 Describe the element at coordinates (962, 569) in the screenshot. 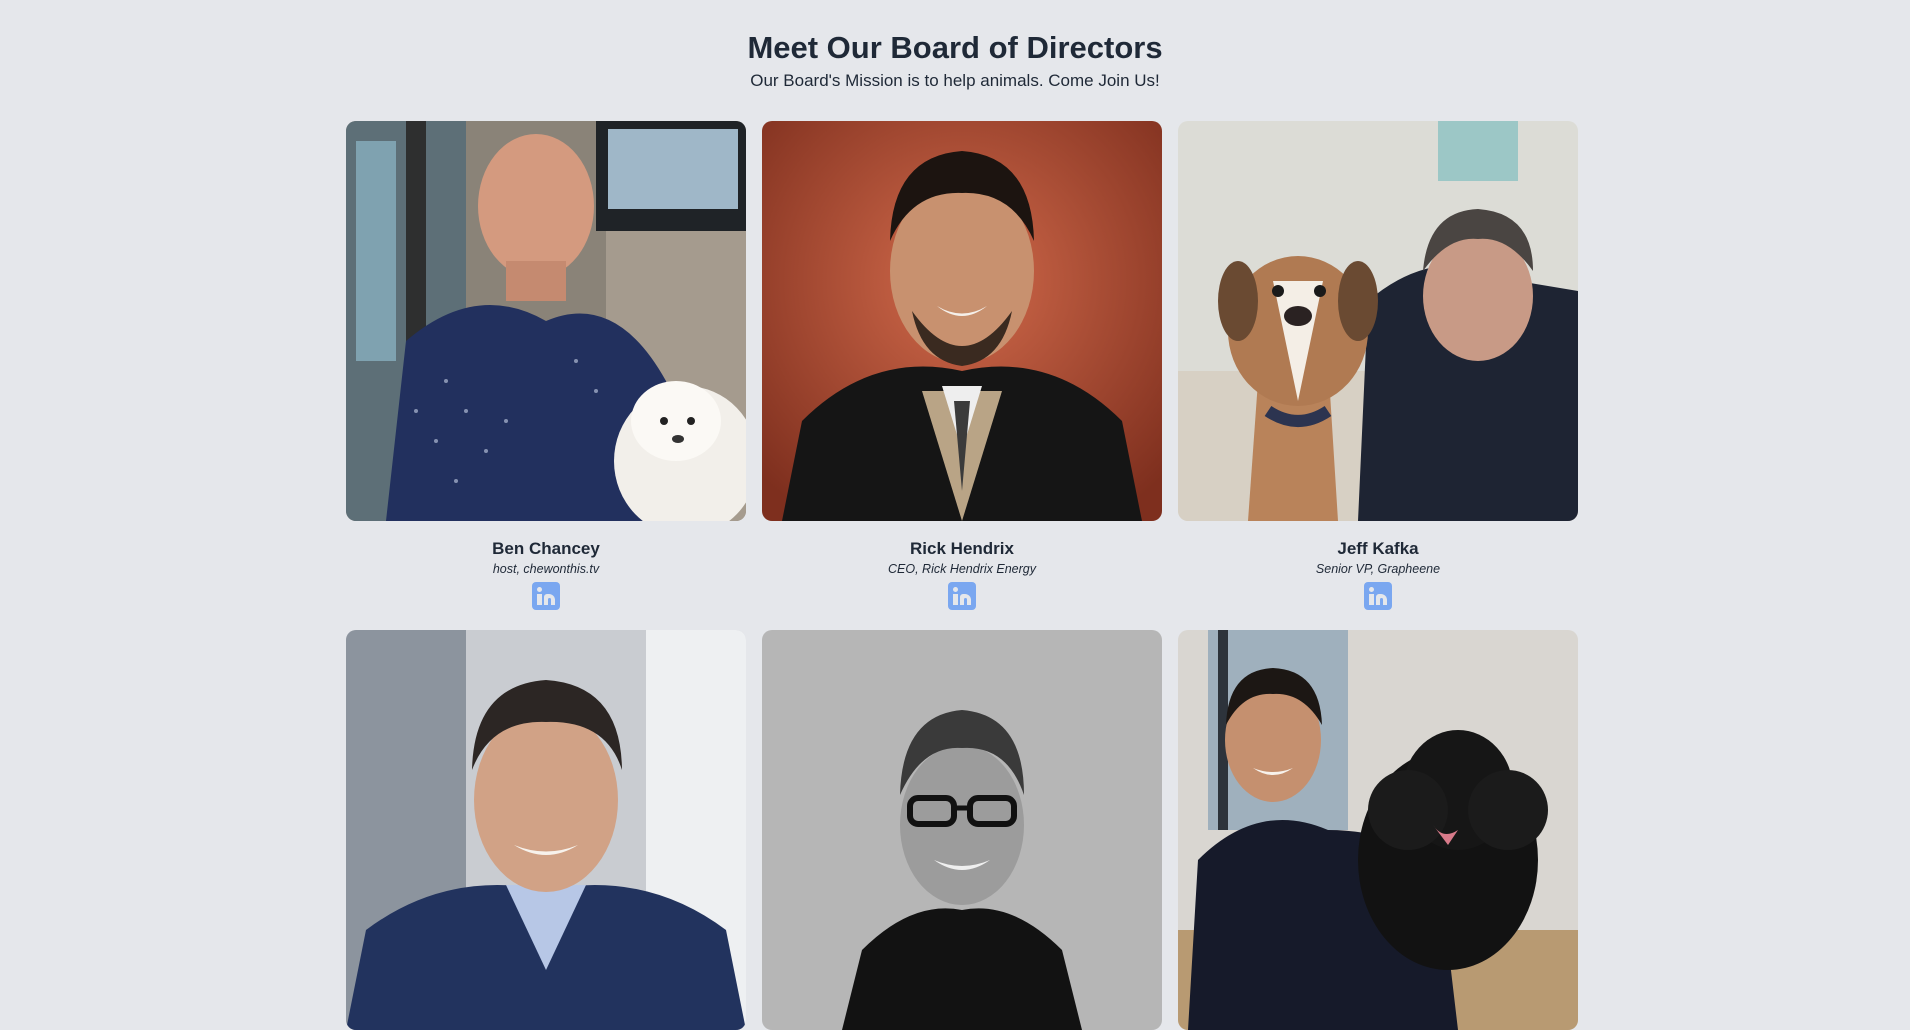

I see `director-role: CEO, Rick Hendrix Energy` at that location.